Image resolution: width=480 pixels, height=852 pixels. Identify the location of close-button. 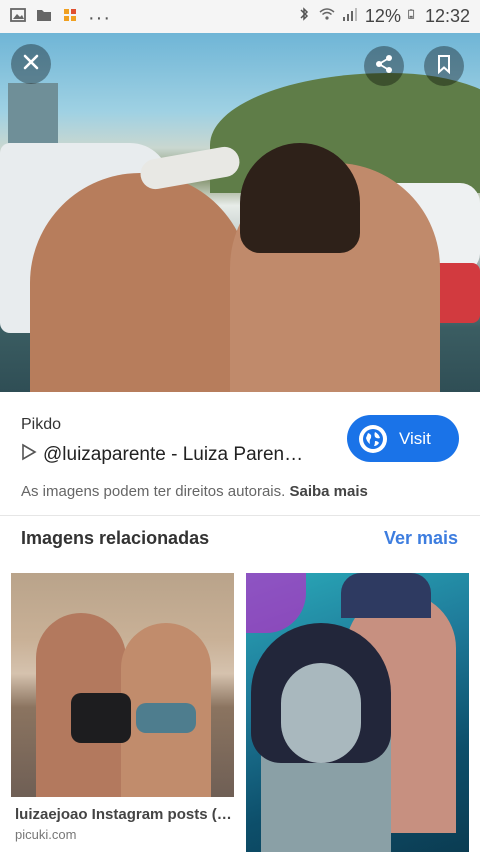
(31, 64).